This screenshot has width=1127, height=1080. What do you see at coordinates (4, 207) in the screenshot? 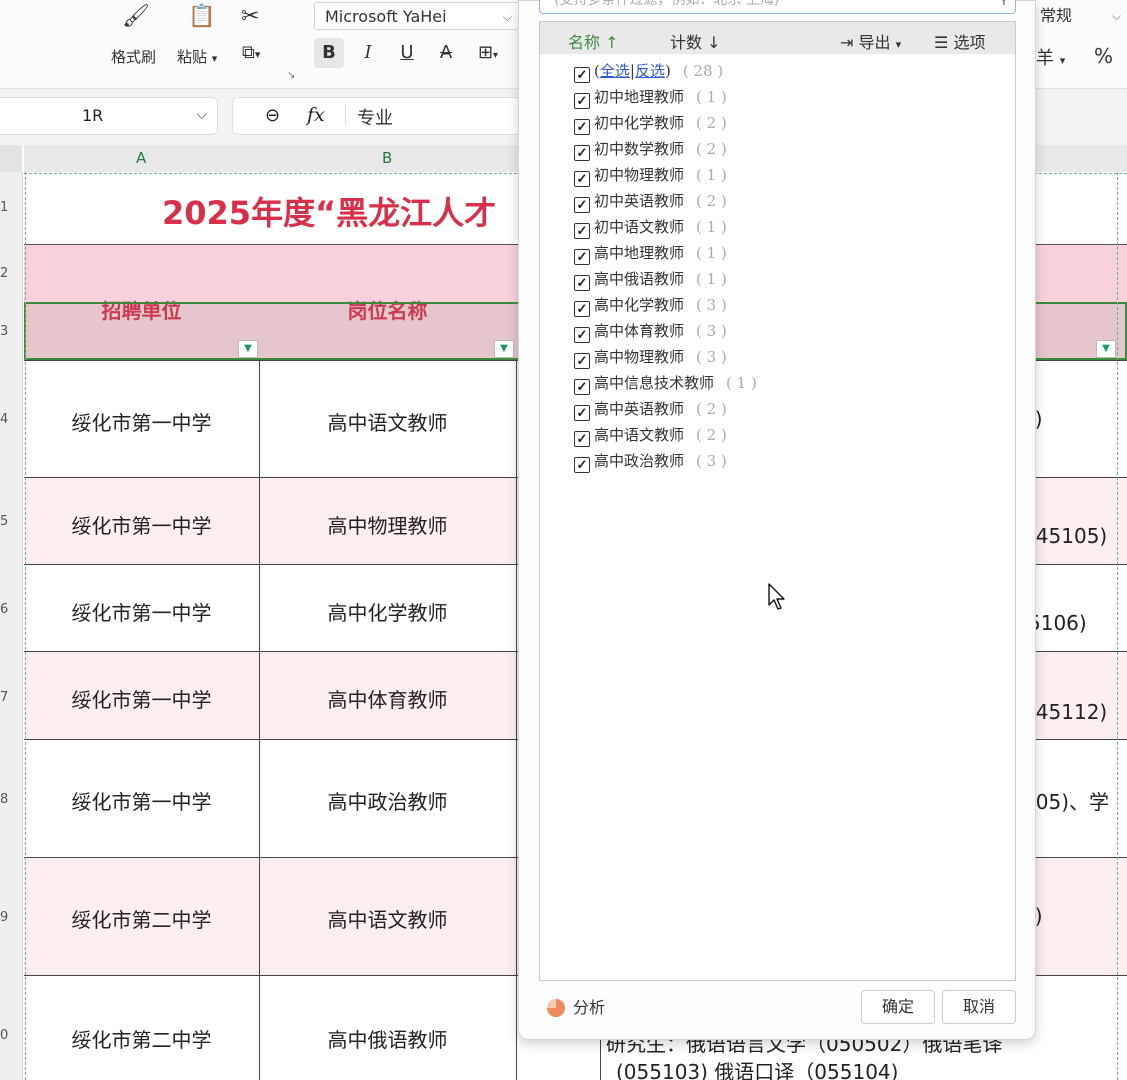
I see `row-header-1: 1` at bounding box center [4, 207].